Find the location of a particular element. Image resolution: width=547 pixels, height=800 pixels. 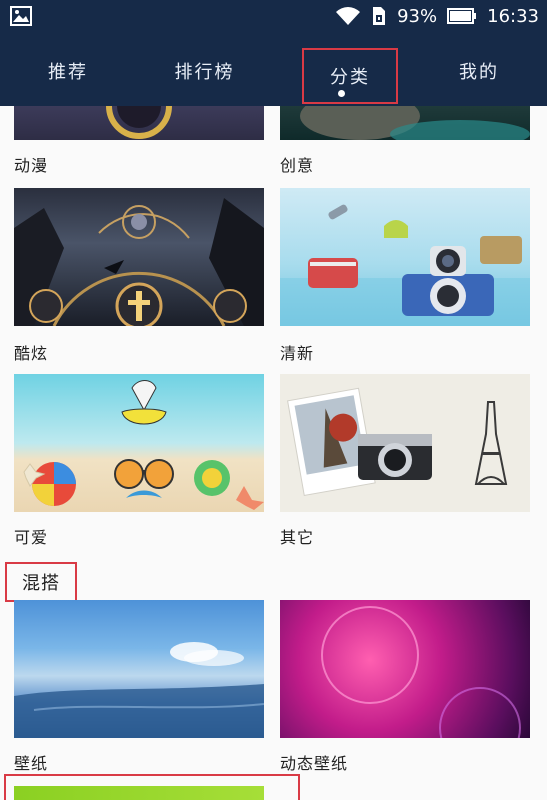

tab-ranking: 排行榜 is located at coordinates (204, 71).